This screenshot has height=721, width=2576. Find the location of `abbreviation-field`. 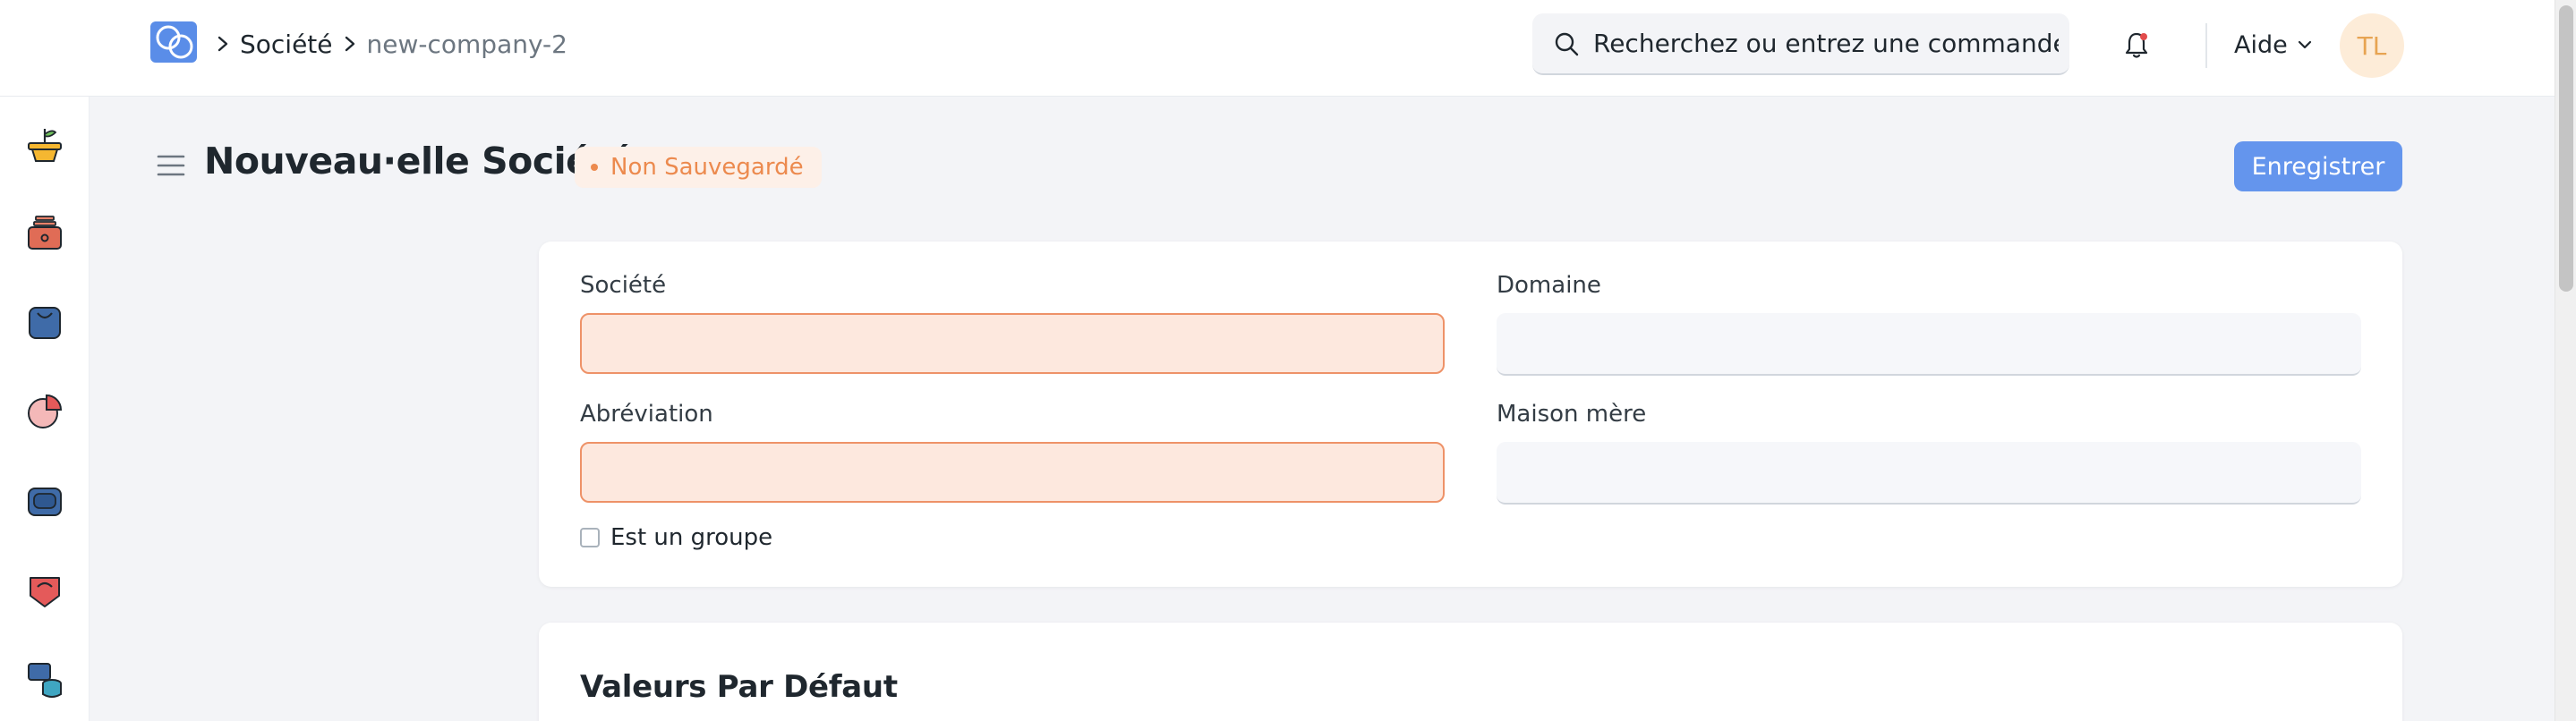

abbreviation-field is located at coordinates (1012, 472).